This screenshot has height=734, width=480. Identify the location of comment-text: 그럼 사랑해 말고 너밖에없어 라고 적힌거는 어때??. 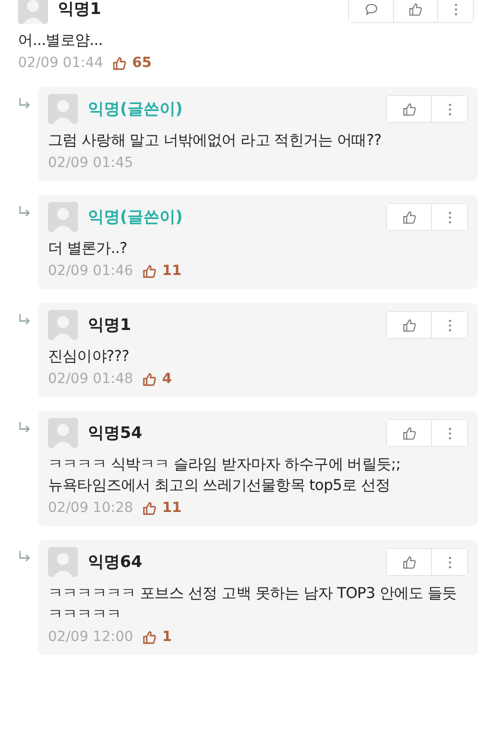
(215, 140).